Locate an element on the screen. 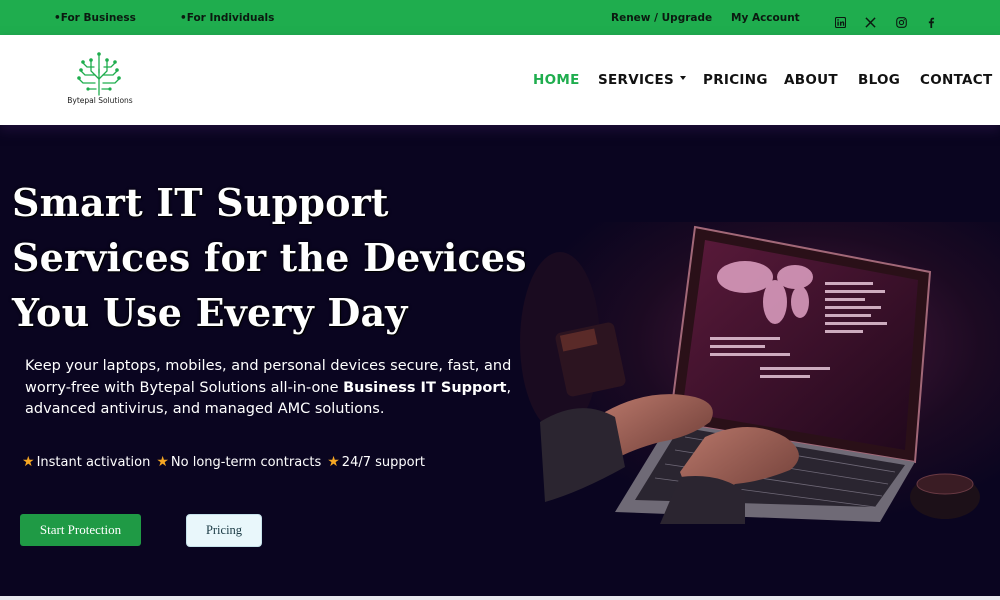  feature-item: No long-term contracts is located at coordinates (246, 462).